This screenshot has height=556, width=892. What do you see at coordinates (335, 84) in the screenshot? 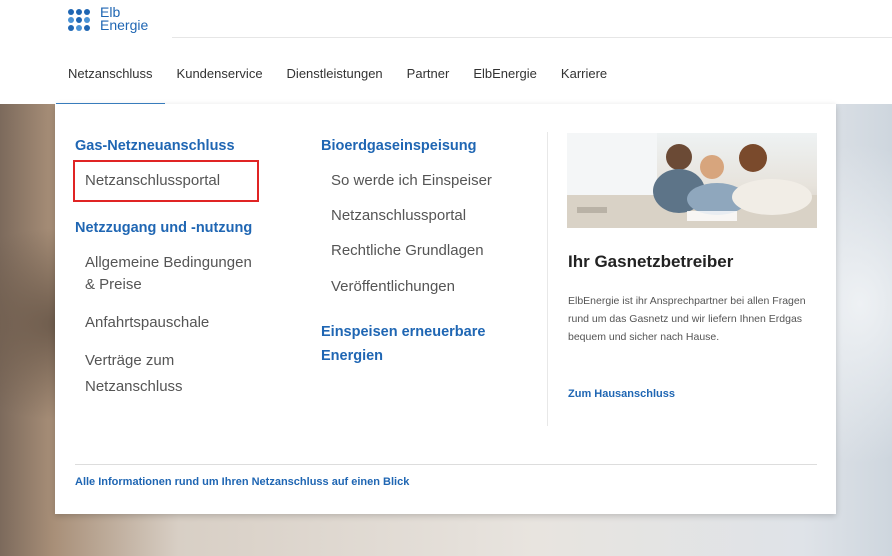
I see `nav-item-dienstleistungen: Dienstleistungen` at bounding box center [335, 84].